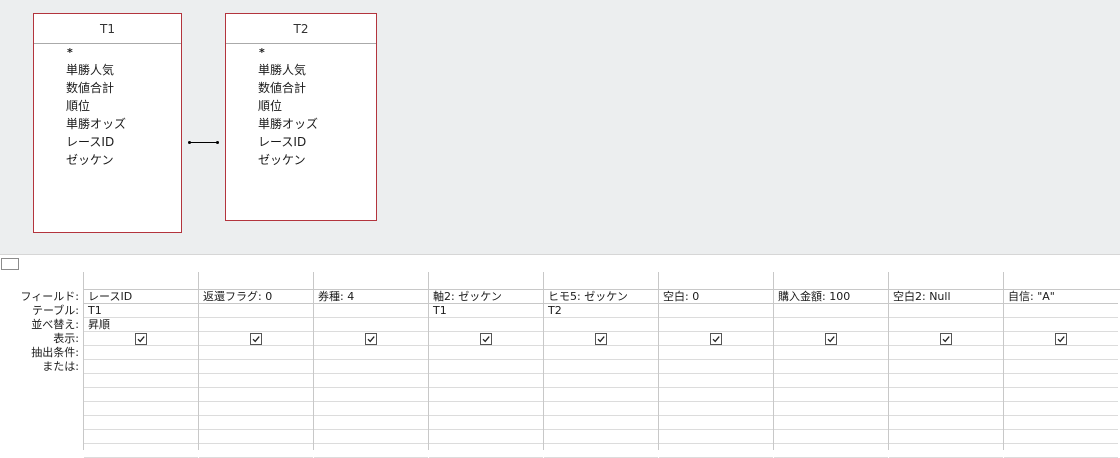 Image resolution: width=1120 pixels, height=458 pixels. I want to click on field-cell: ヒモ5: ゼッケン, so click(601, 297).